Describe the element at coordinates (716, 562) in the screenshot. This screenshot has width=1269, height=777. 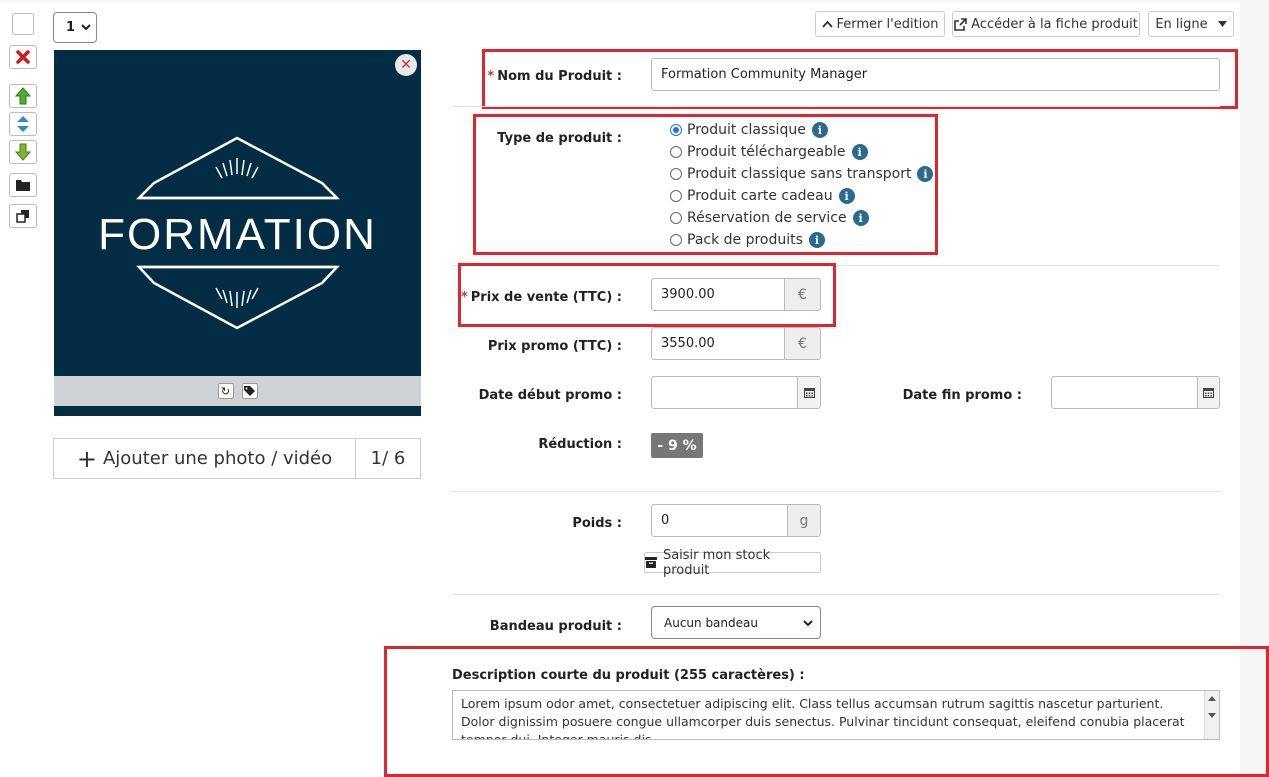
I see `stock-button-label: Saisir mon stock produit` at that location.